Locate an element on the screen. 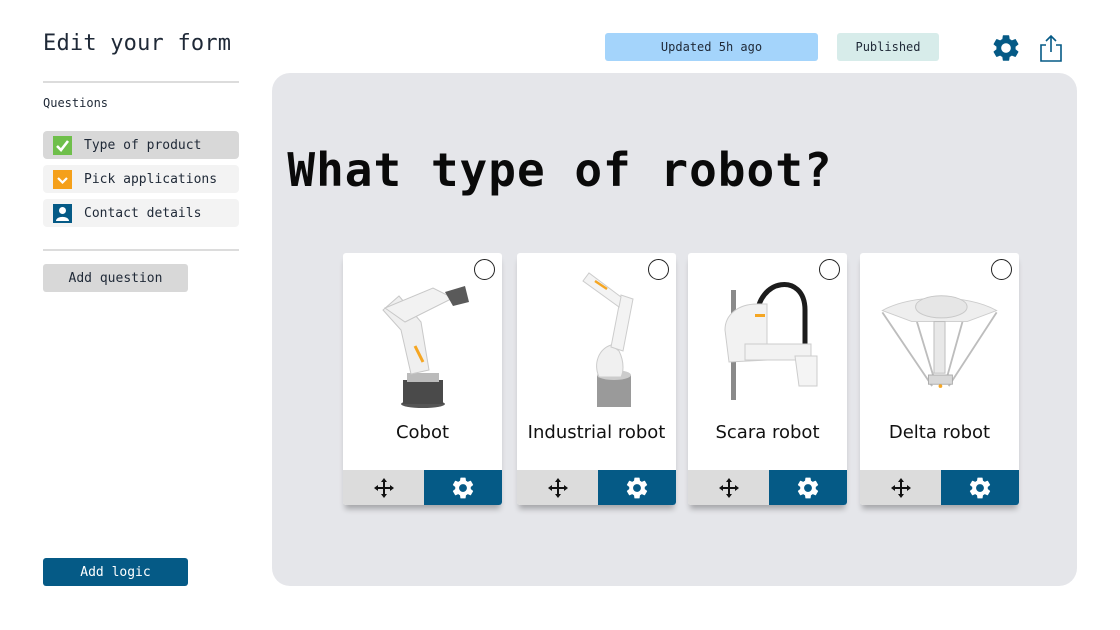 This screenshot has height=630, width=1120. option-card-cobot: Cobot is located at coordinates (422, 379).